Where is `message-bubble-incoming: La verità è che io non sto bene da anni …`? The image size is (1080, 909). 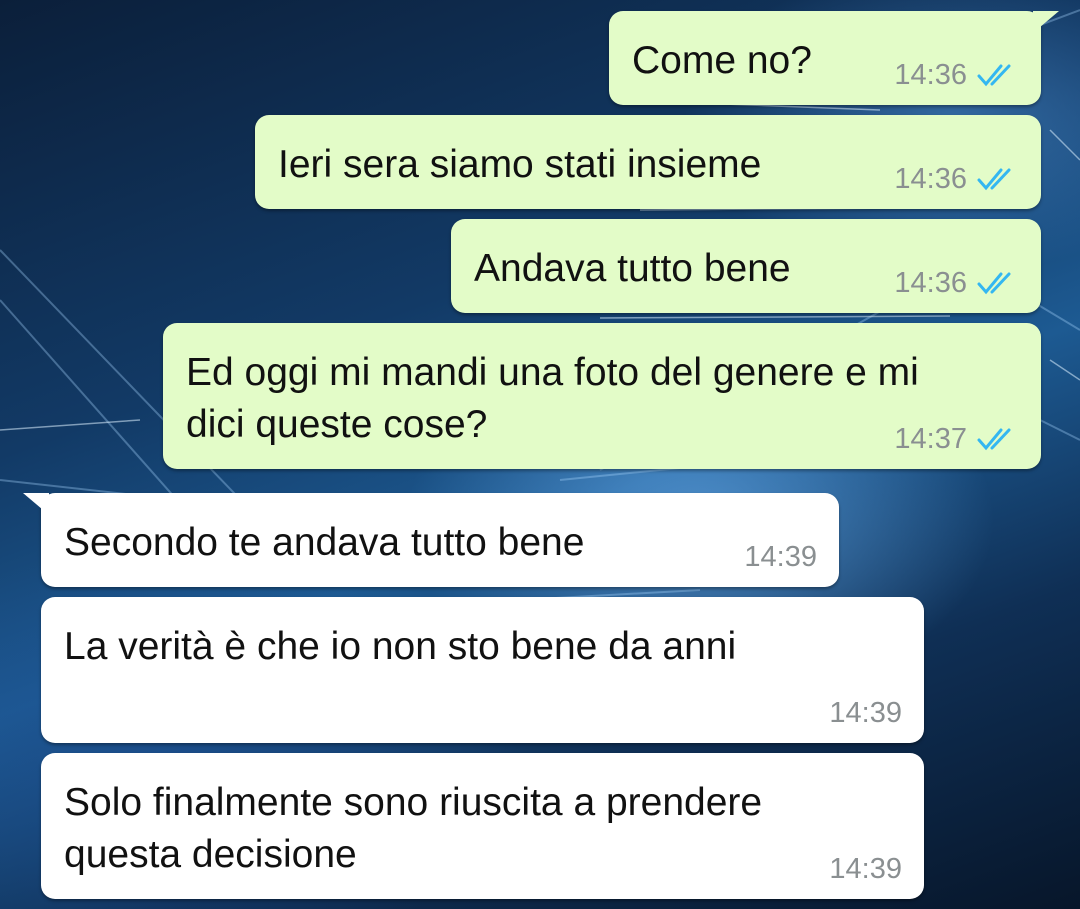 message-bubble-incoming: La verità è che io non sto bene da anni … is located at coordinates (482, 670).